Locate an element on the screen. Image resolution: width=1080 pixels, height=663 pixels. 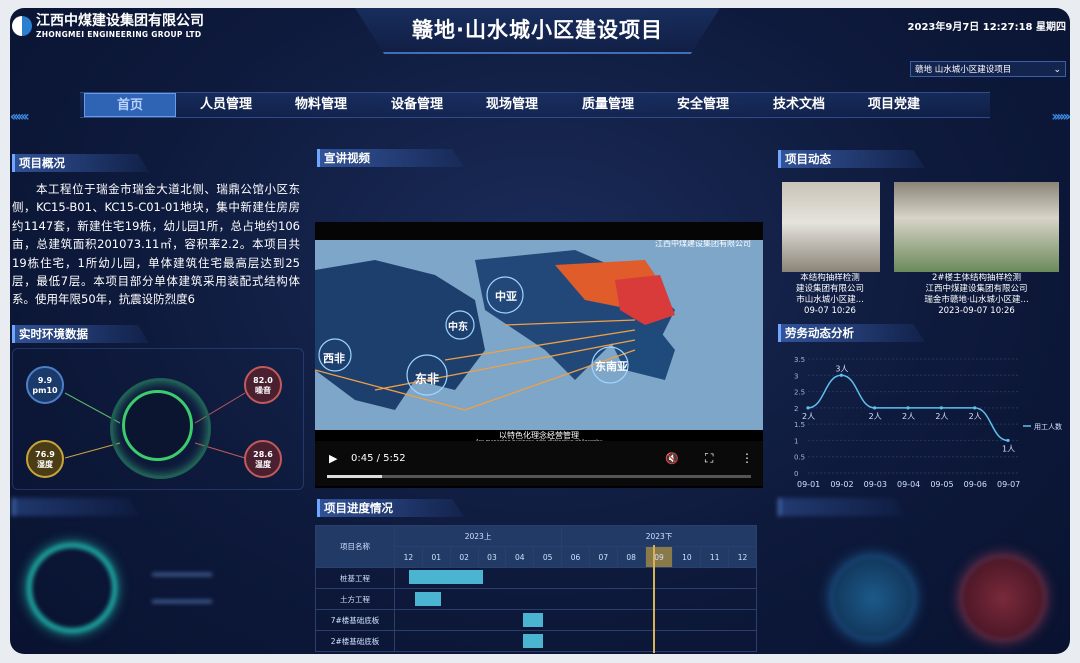
play-icon: ▶ is located at coordinates (333, 458).